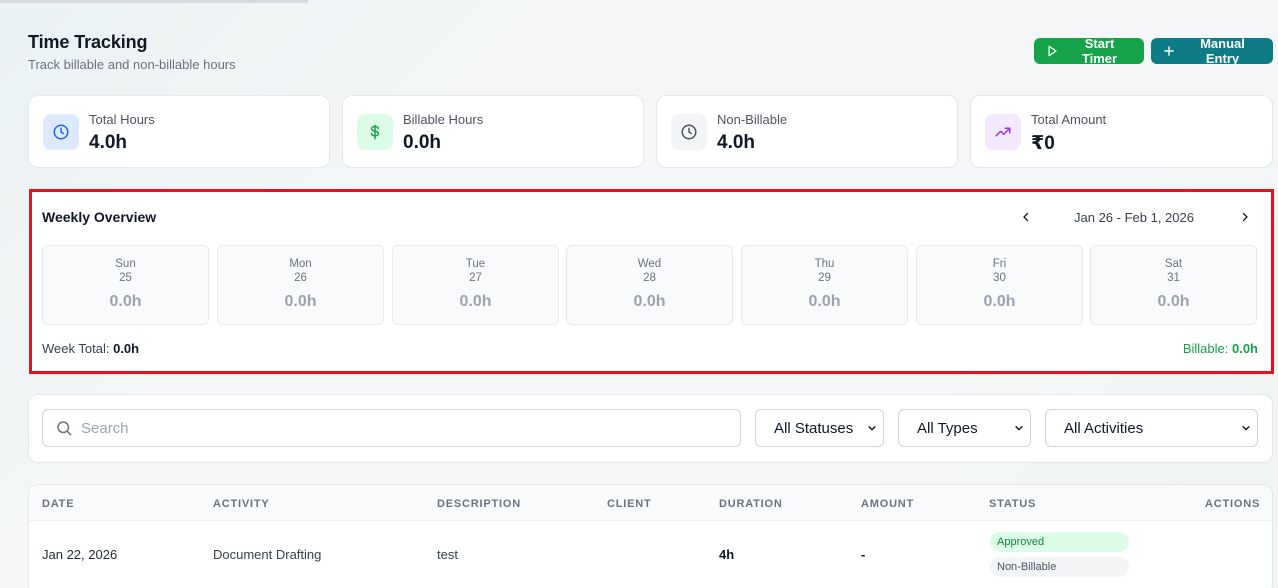 The width and height of the screenshot is (1278, 588). I want to click on stat-label: Non-Billable, so click(752, 119).